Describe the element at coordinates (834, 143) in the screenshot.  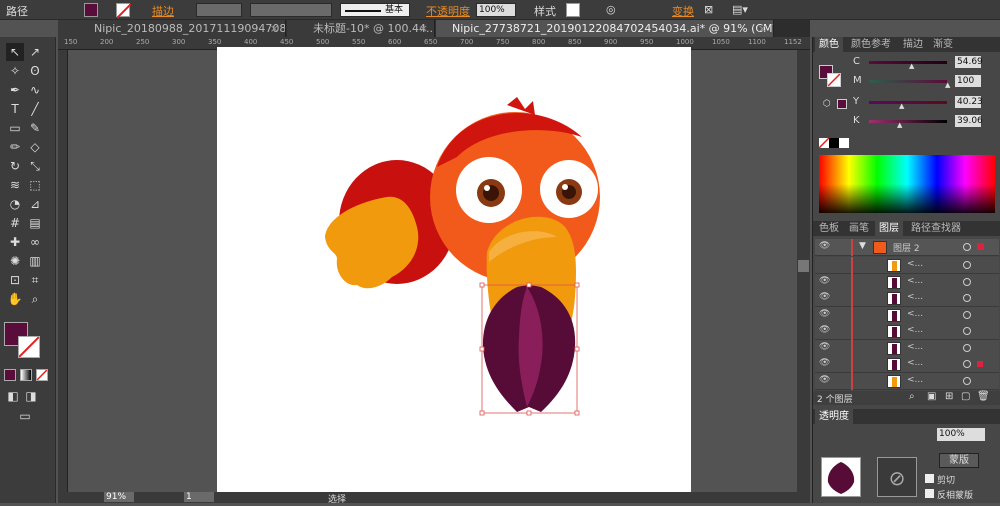
I see `black-swatch` at that location.